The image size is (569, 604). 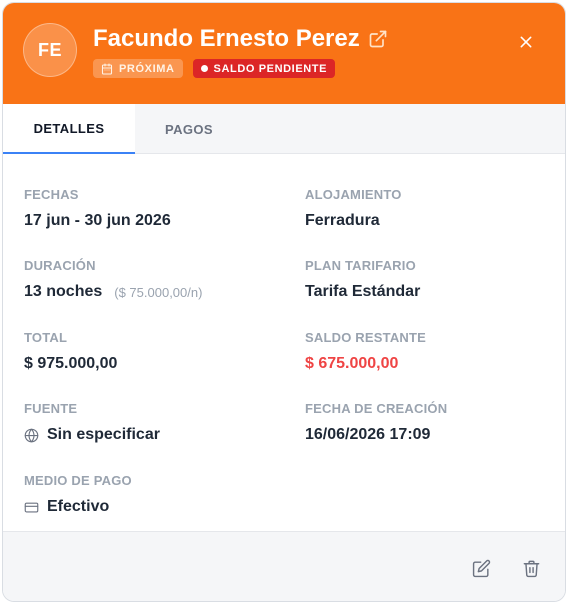 I want to click on tab-detalles: DETALLES, so click(x=69, y=129).